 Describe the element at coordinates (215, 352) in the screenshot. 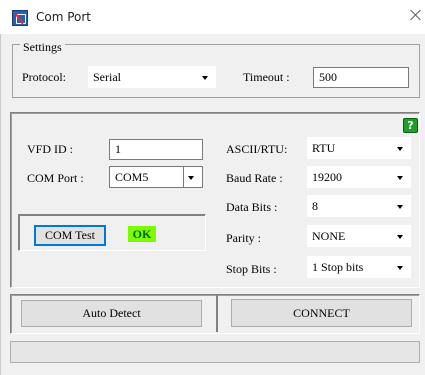

I see `status-bar` at that location.